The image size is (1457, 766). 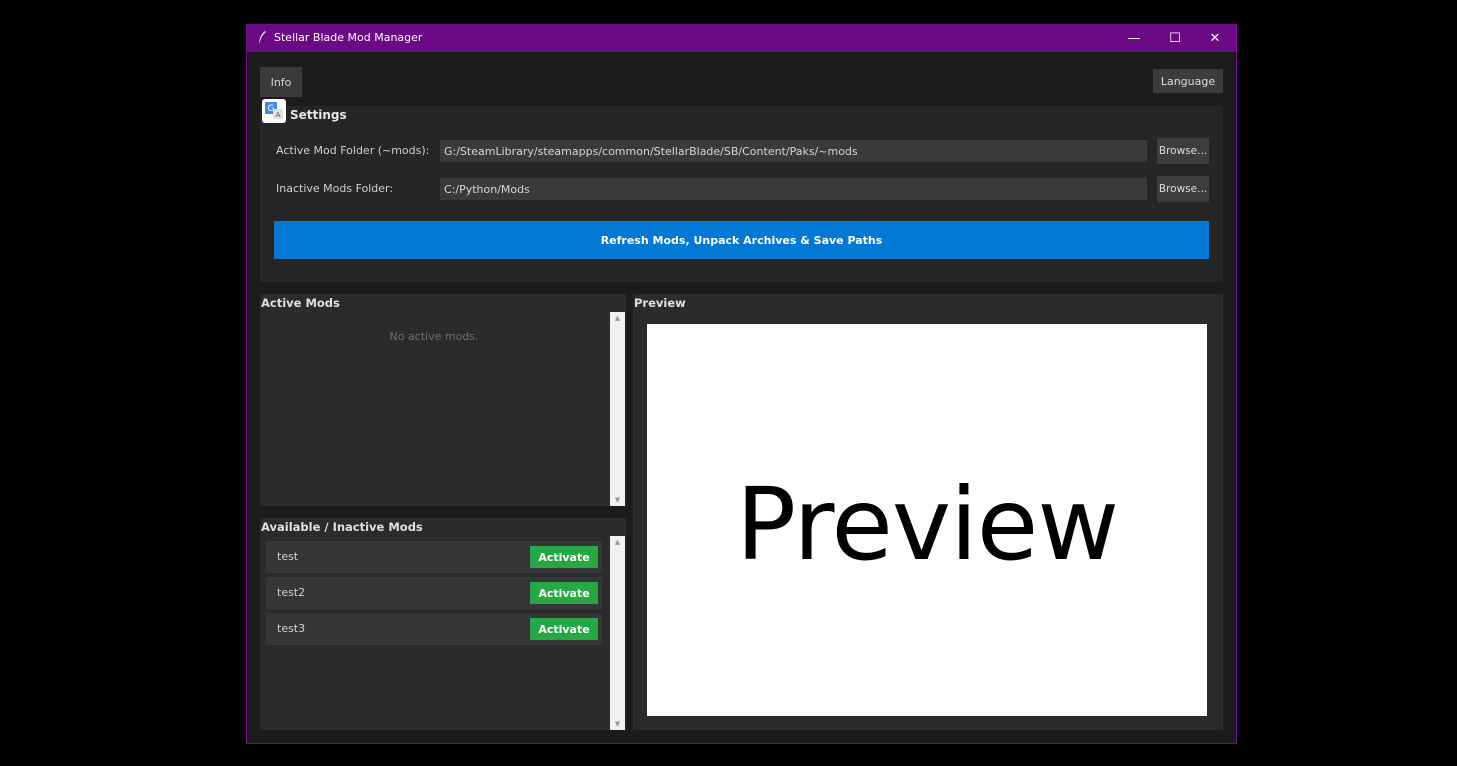 I want to click on inactive-folder-label: Inactive Mods Folder:, so click(x=335, y=188).